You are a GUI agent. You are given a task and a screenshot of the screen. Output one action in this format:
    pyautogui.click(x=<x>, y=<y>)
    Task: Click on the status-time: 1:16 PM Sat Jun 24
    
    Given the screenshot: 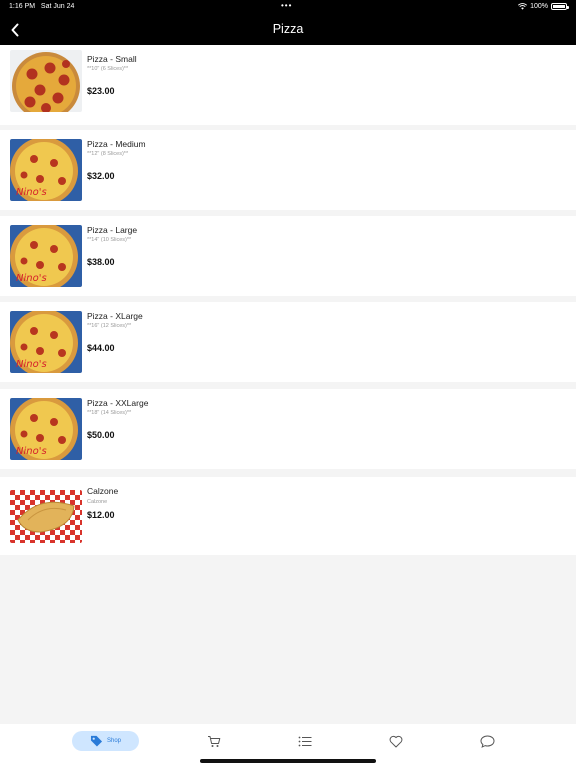 What is the action you would take?
    pyautogui.click(x=41, y=6)
    